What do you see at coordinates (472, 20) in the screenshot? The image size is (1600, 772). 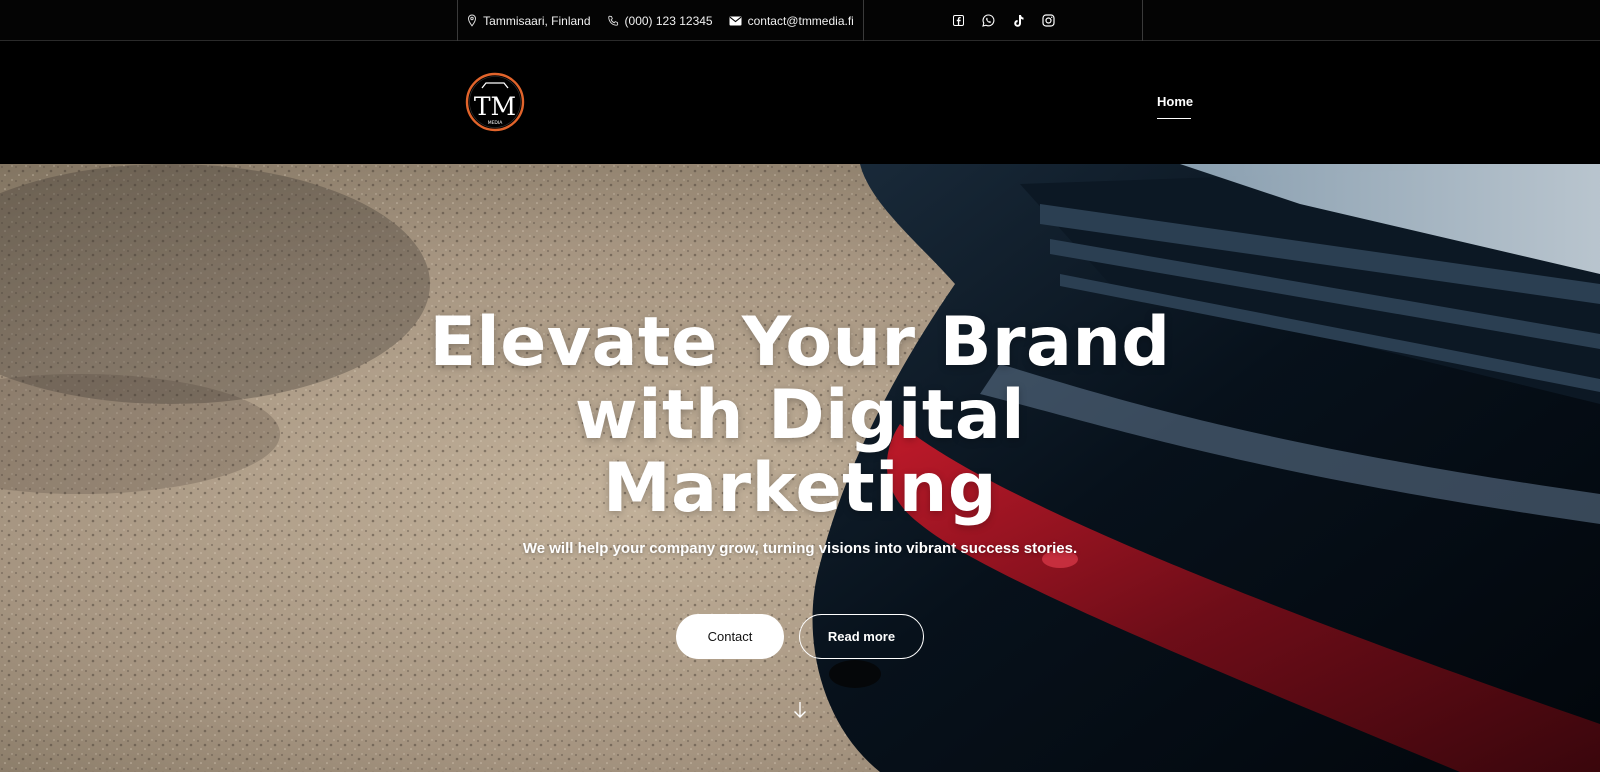 I see `map-pin-icon` at bounding box center [472, 20].